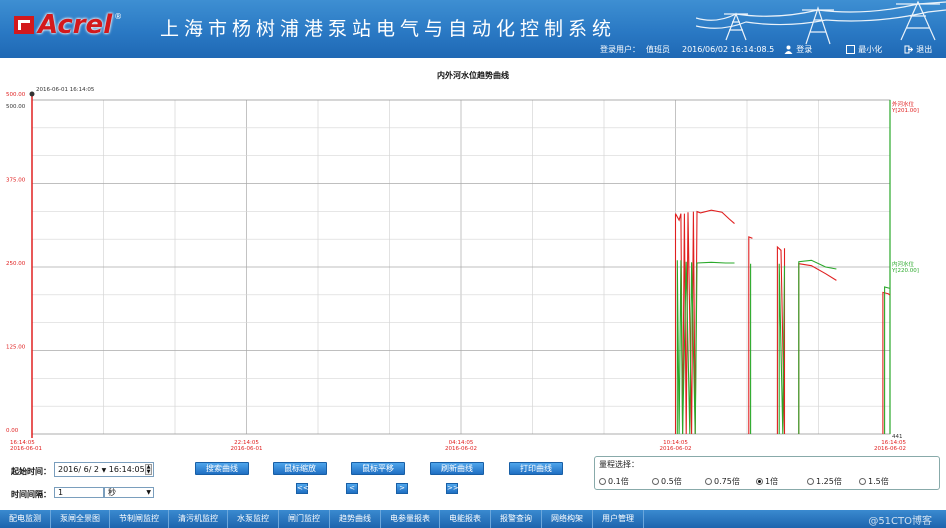 This screenshot has height=528, width=946. I want to click on y-tick-label: 250.00, so click(16, 264).